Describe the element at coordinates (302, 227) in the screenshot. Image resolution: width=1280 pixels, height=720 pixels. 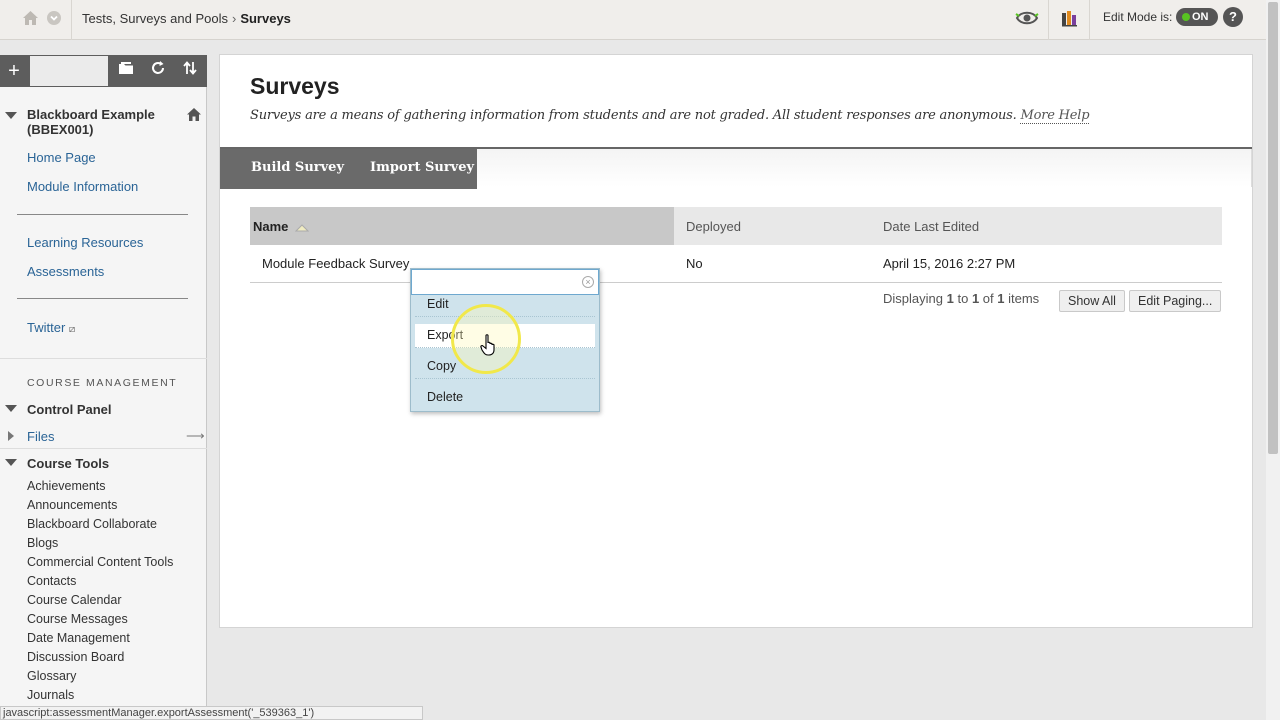
I see `sort-ascending-icon` at that location.